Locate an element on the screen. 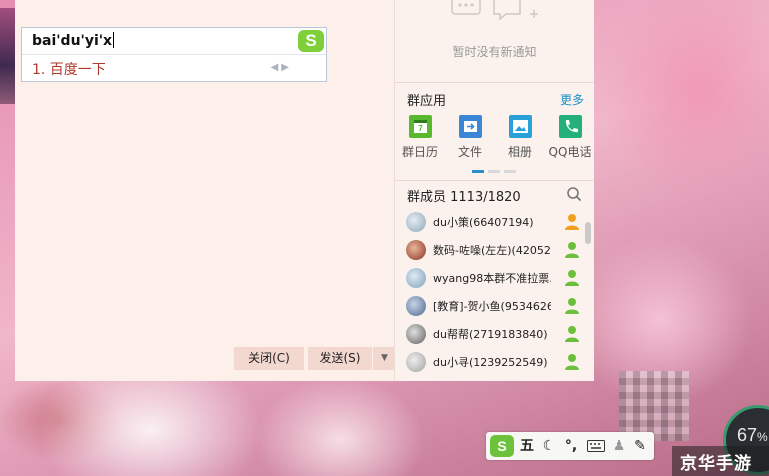 The width and height of the screenshot is (769, 476). more-link: 更多 is located at coordinates (572, 99).